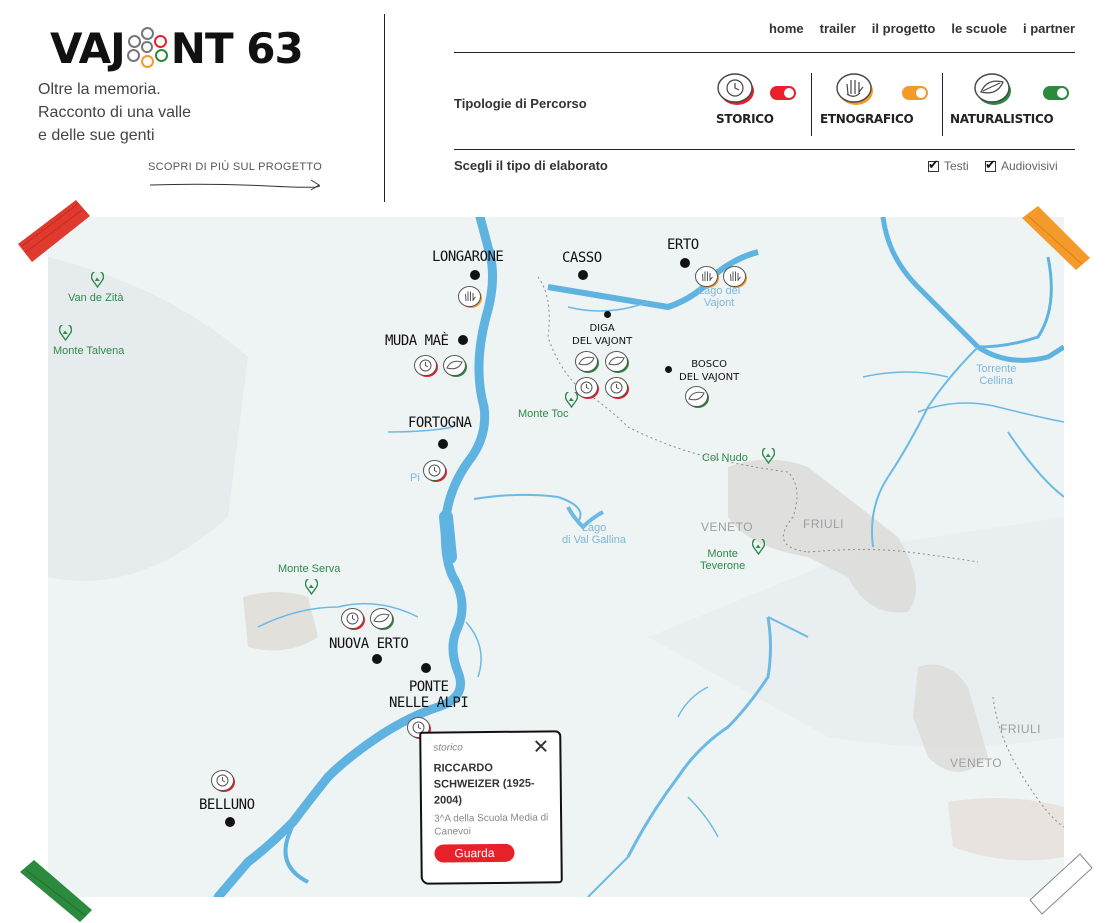 The image size is (1120, 923). Describe the element at coordinates (1056, 93) in the screenshot. I see `naturalistico-toggle` at that location.